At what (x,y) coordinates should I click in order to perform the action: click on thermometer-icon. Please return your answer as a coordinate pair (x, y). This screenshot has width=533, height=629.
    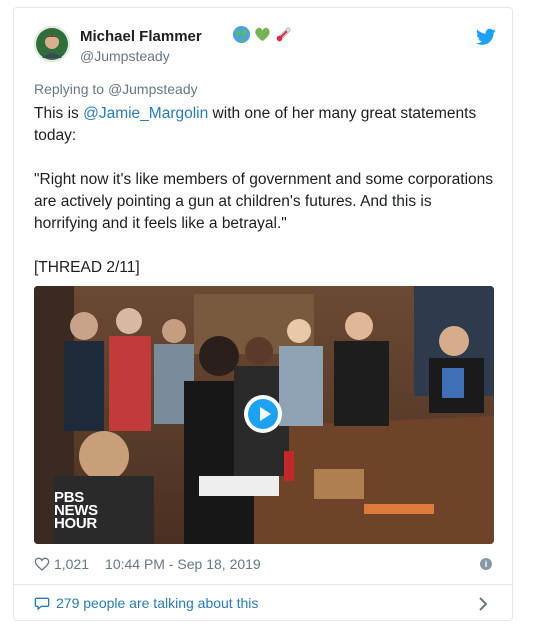
    Looking at the image, I should click on (283, 34).